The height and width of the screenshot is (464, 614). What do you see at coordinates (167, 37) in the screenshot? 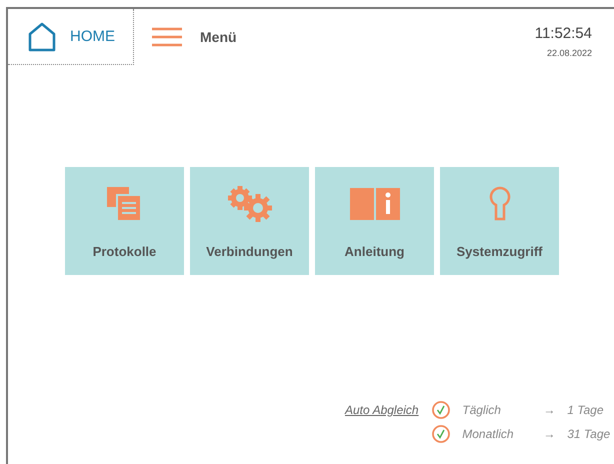
I see `menu-icon` at bounding box center [167, 37].